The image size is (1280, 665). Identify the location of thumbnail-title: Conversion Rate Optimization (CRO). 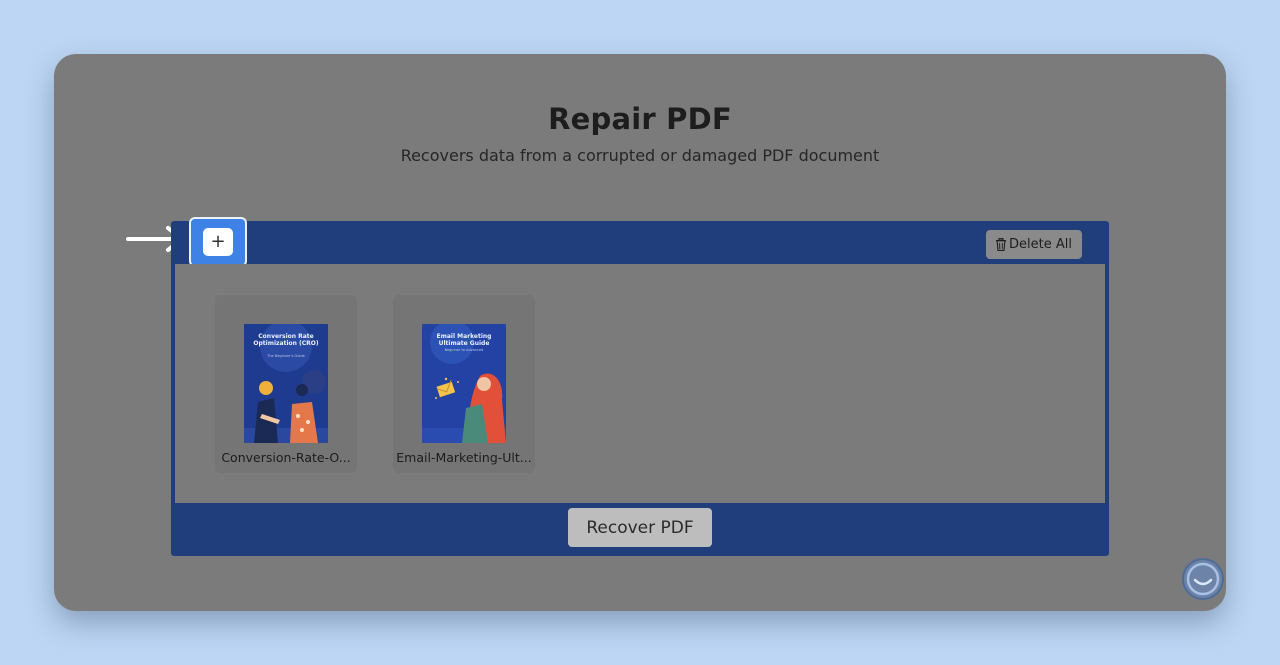
(286, 340).